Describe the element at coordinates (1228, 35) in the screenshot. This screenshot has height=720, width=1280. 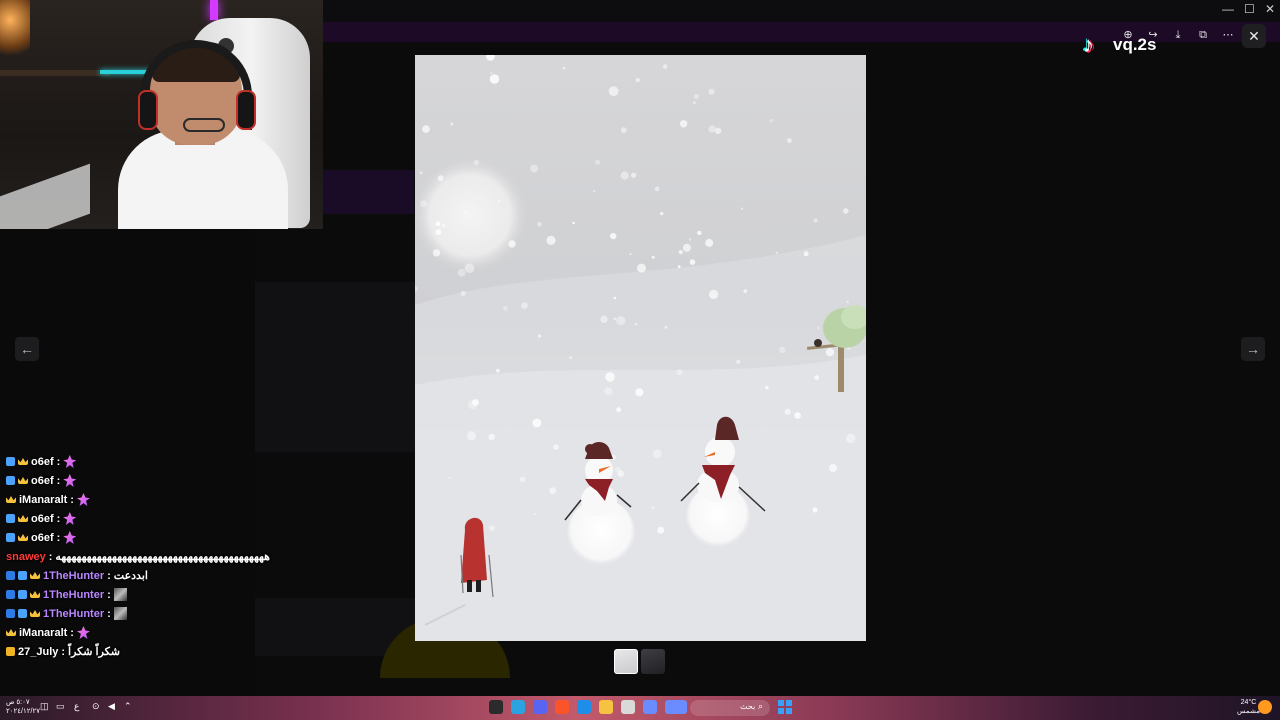
I see `more-icon: ⋯` at that location.